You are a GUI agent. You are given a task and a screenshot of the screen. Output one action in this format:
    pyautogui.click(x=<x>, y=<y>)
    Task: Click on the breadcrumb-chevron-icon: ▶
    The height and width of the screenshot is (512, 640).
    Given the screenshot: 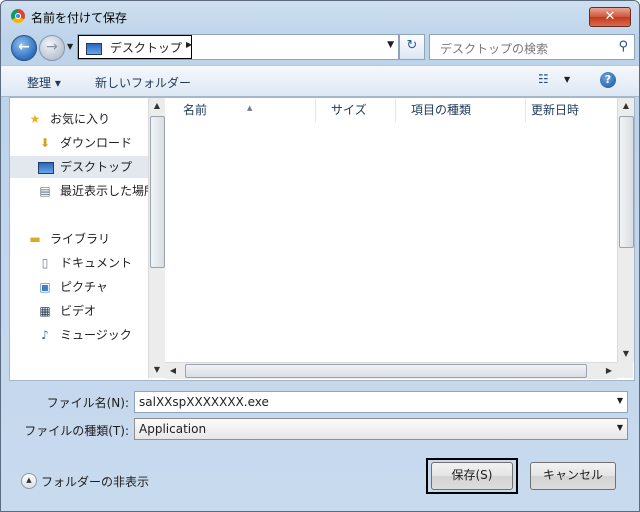 What is the action you would take?
    pyautogui.click(x=189, y=44)
    